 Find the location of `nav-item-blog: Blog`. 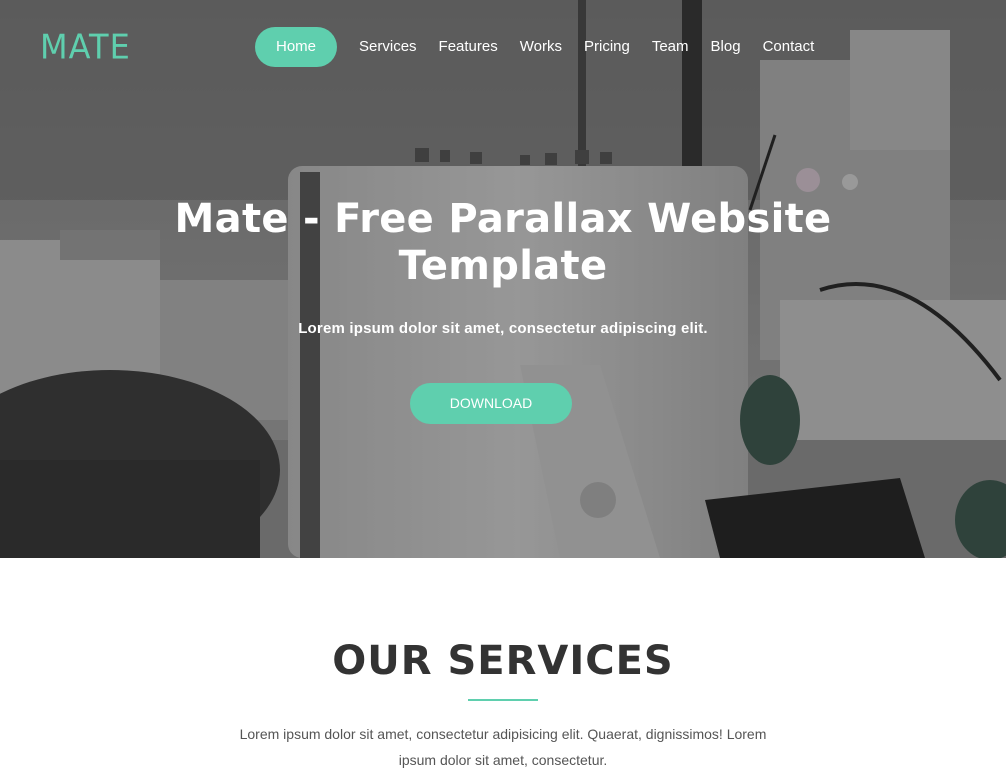

nav-item-blog: Blog is located at coordinates (726, 47).